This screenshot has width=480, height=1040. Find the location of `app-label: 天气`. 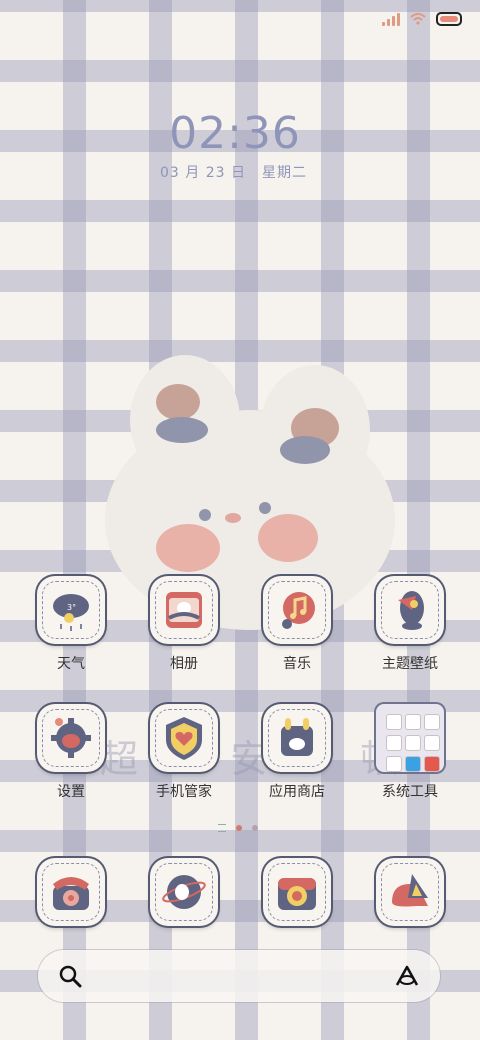

app-label: 天气 is located at coordinates (71, 664).